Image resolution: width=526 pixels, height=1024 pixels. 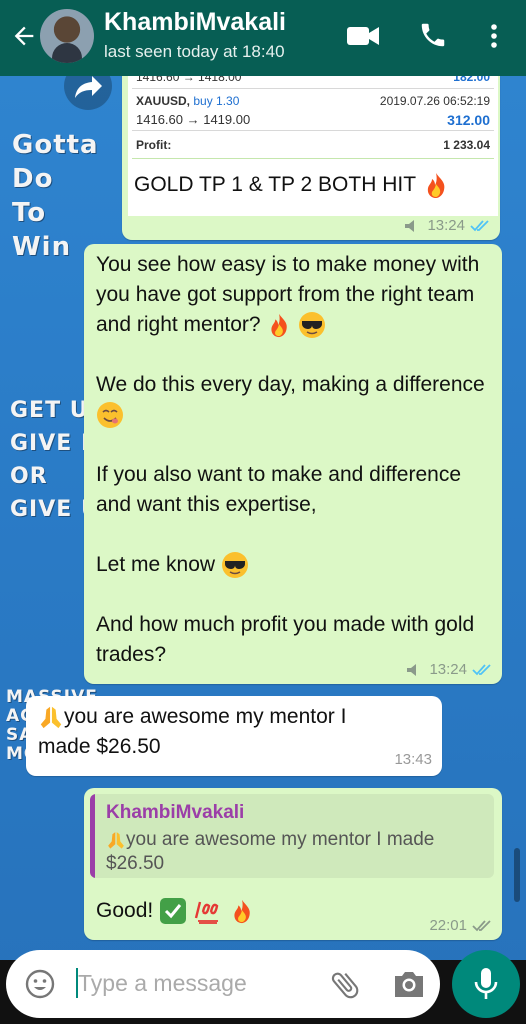 I want to click on scrollbar, so click(x=517, y=875).